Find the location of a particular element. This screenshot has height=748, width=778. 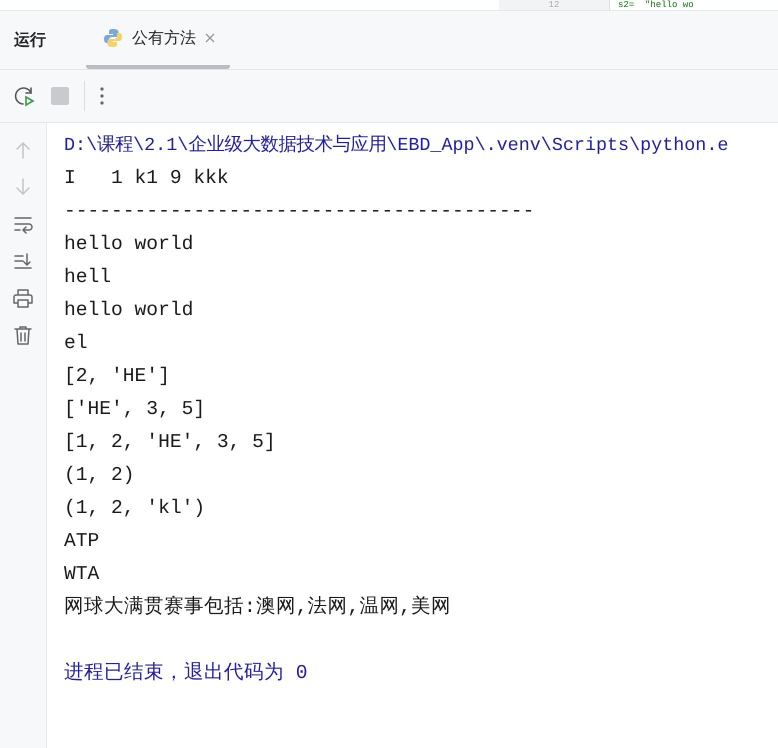

output-line: ['HE', 3, 5] is located at coordinates (135, 409).